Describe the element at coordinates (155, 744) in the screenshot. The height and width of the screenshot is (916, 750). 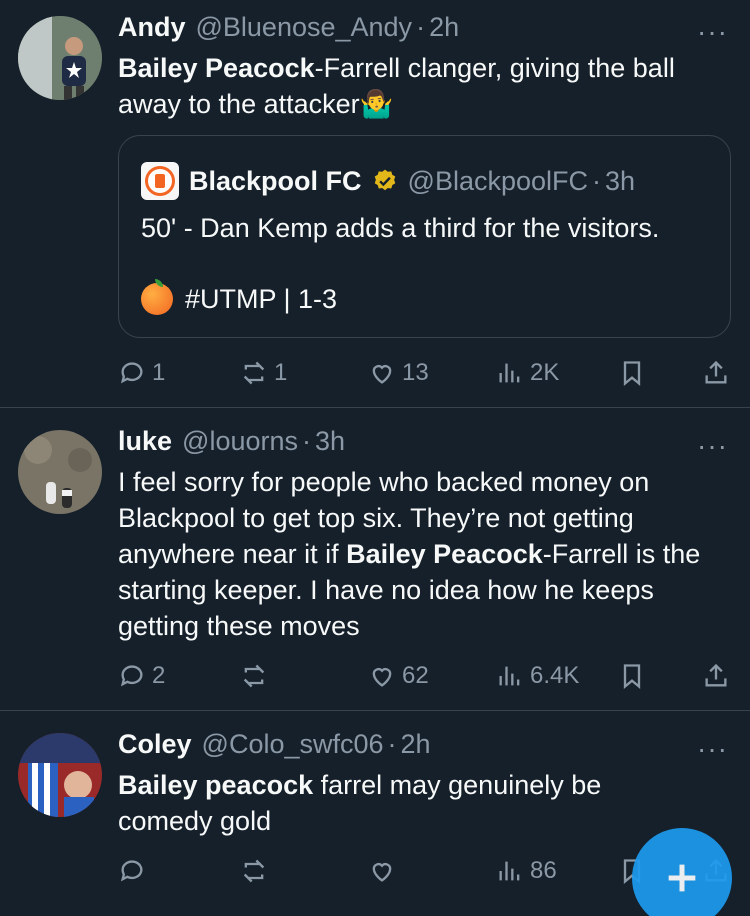
I see `display-name: Coley` at that location.